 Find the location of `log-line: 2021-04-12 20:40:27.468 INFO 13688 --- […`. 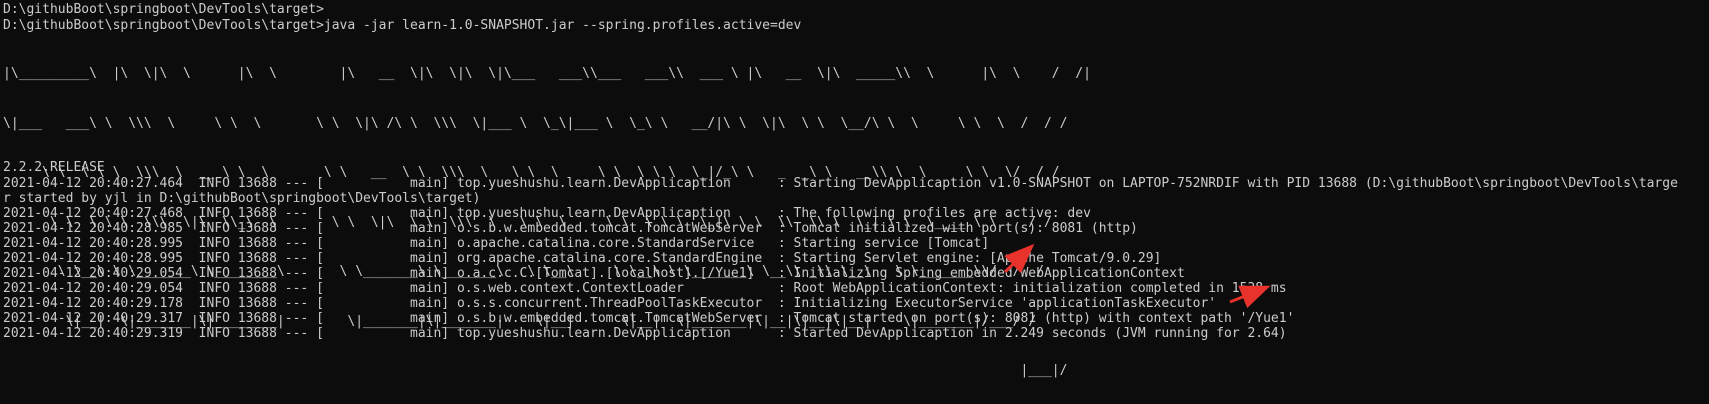

log-line: 2021-04-12 20:40:27.468 INFO 13688 --- [… is located at coordinates (547, 213).